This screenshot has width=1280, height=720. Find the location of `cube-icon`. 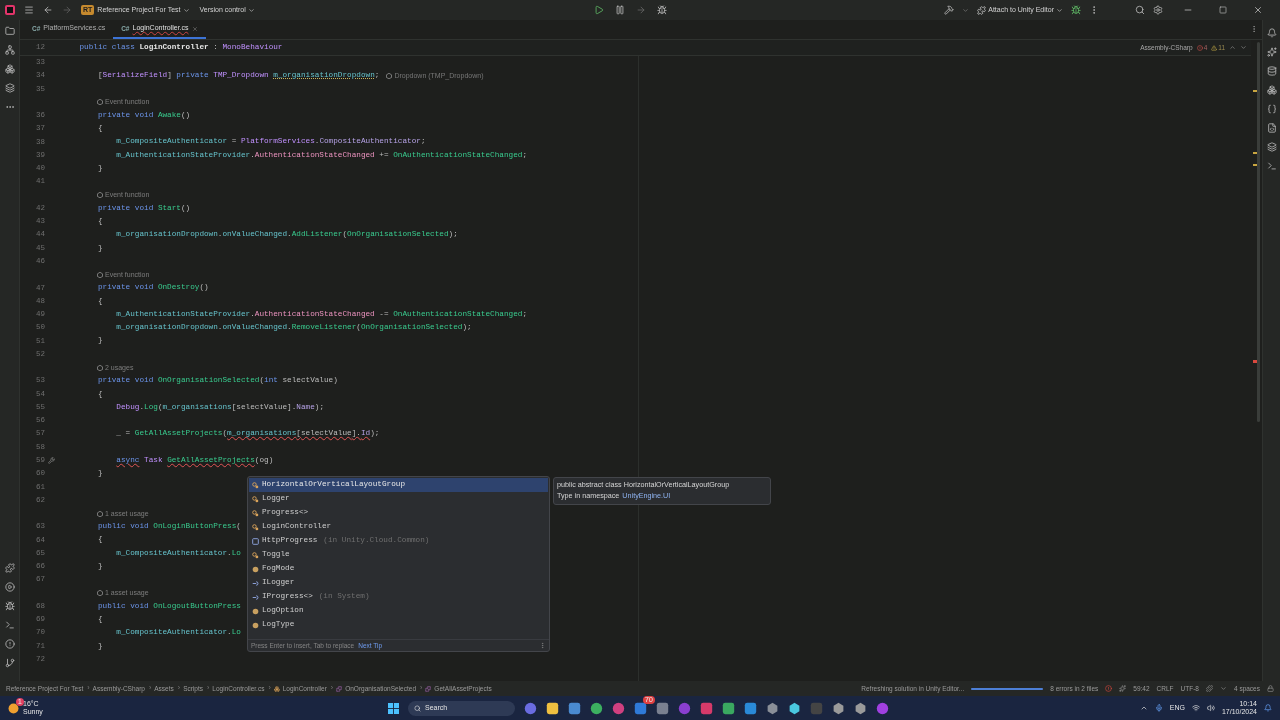

cube-icon is located at coordinates (794, 708).